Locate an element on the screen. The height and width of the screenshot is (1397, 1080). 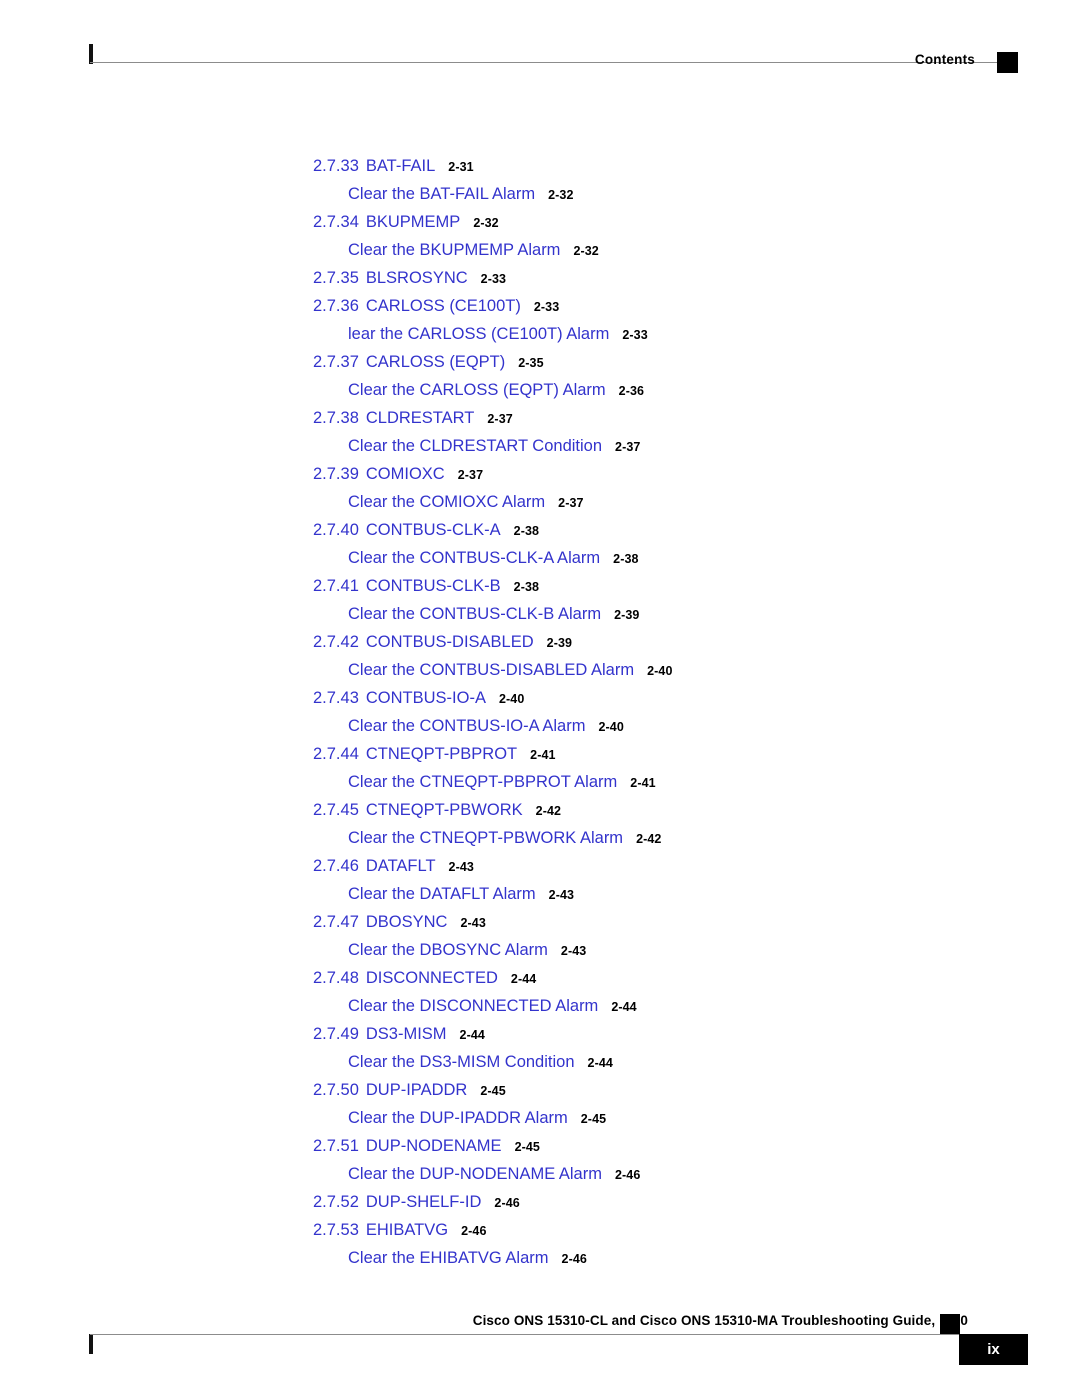
toc-entry-title: Clear the CONTBUS-CLK-A Alarm is located at coordinates (474, 558).